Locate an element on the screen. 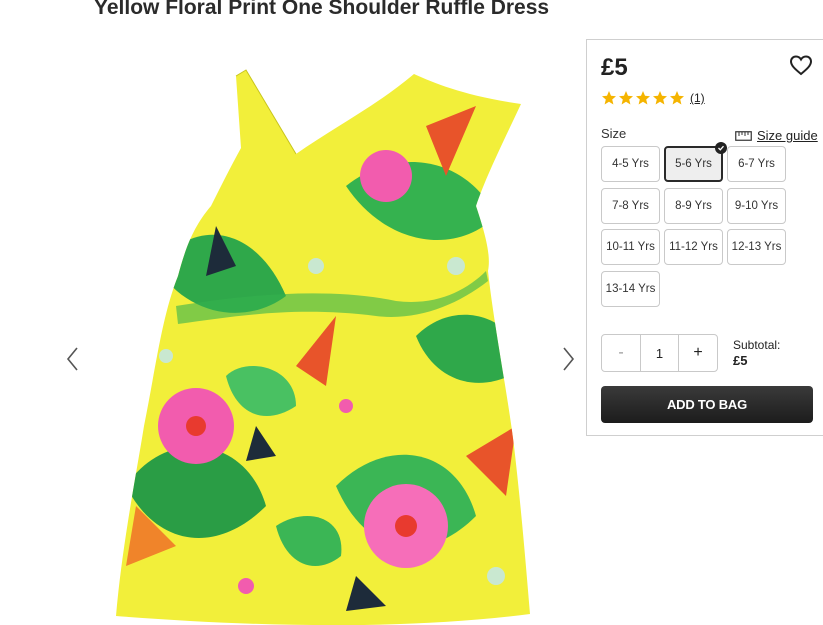  size-option-label: 10-11 Yrs is located at coordinates (630, 247).